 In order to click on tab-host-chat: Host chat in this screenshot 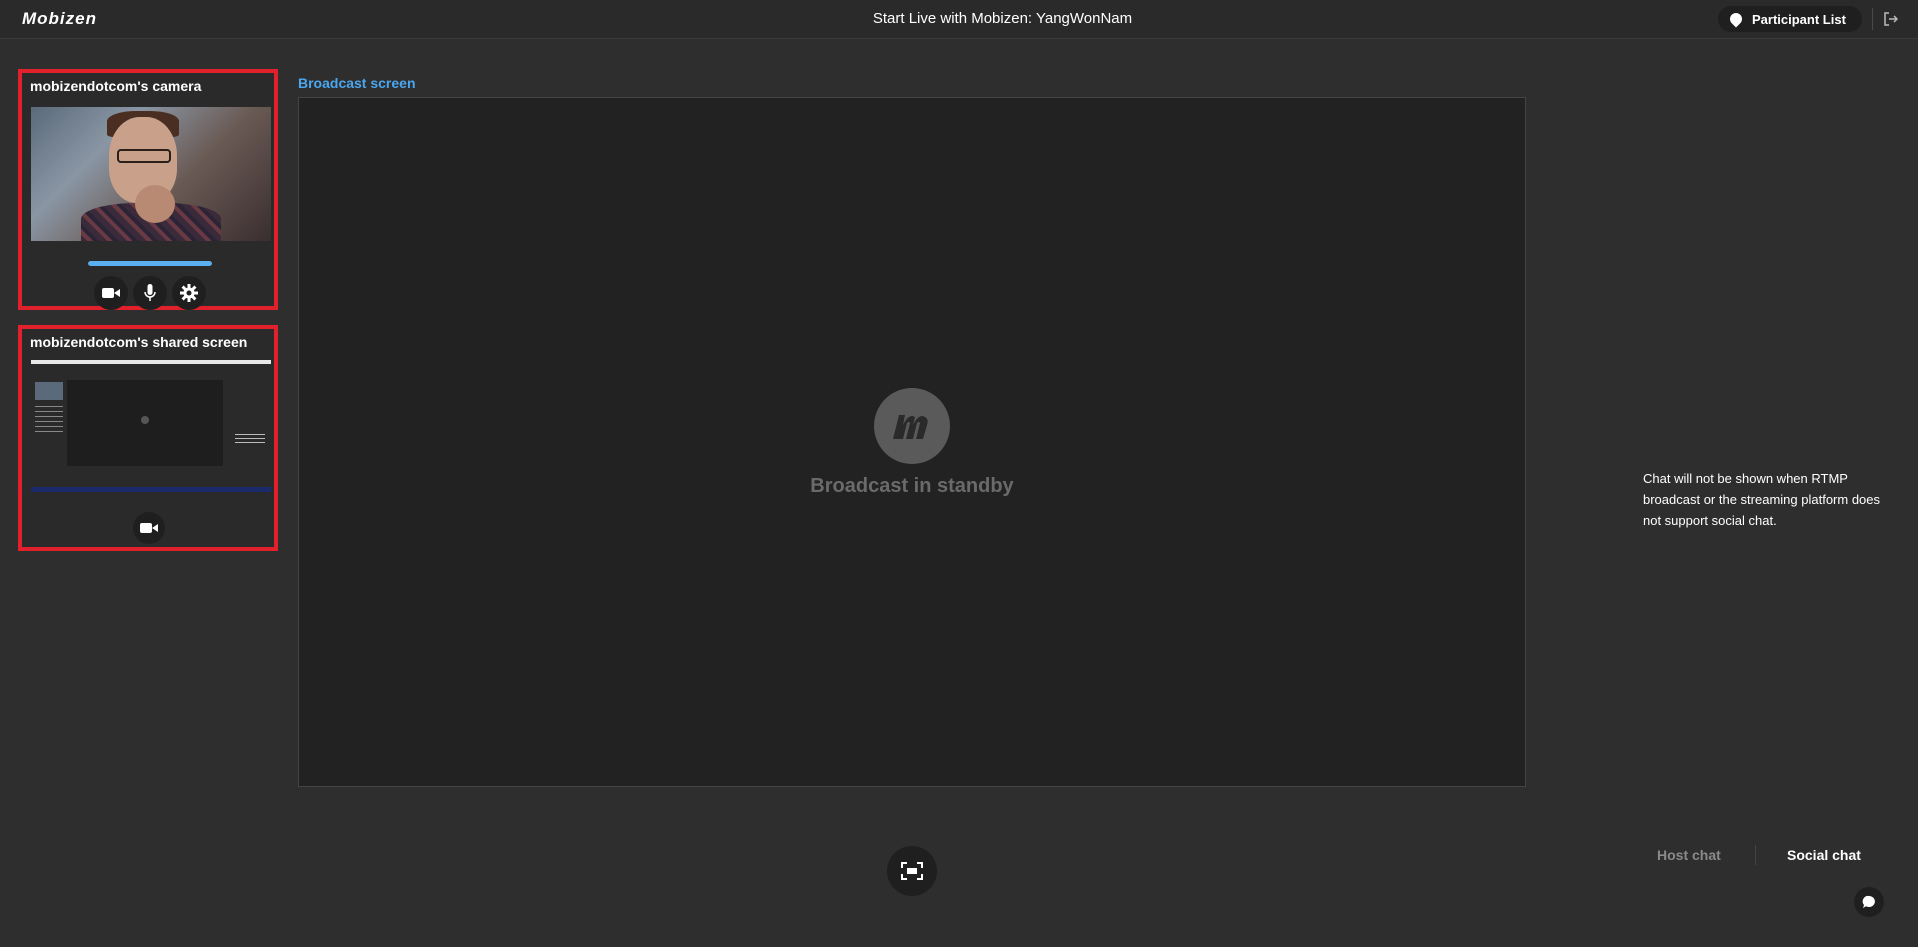, I will do `click(1689, 855)`.